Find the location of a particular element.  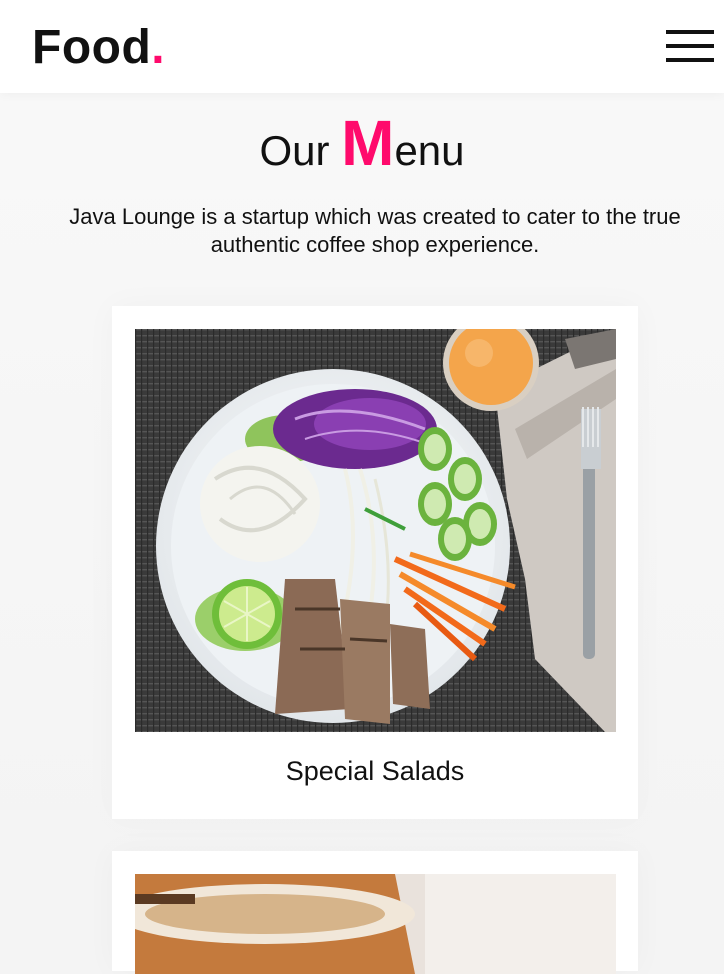

site-logo: Food. is located at coordinates (98, 48).